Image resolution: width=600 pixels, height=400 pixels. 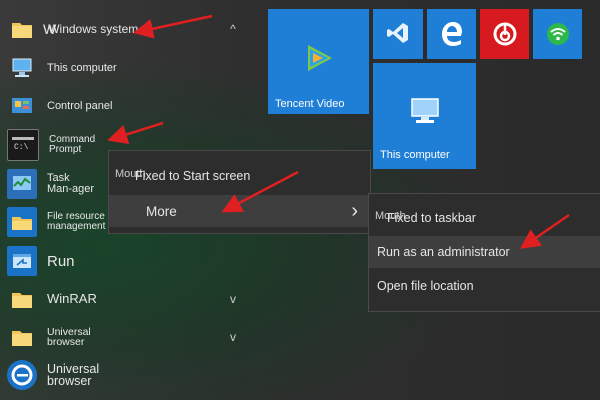 What do you see at coordinates (61, 261) in the screenshot?
I see `app-label: Run` at bounding box center [61, 261].